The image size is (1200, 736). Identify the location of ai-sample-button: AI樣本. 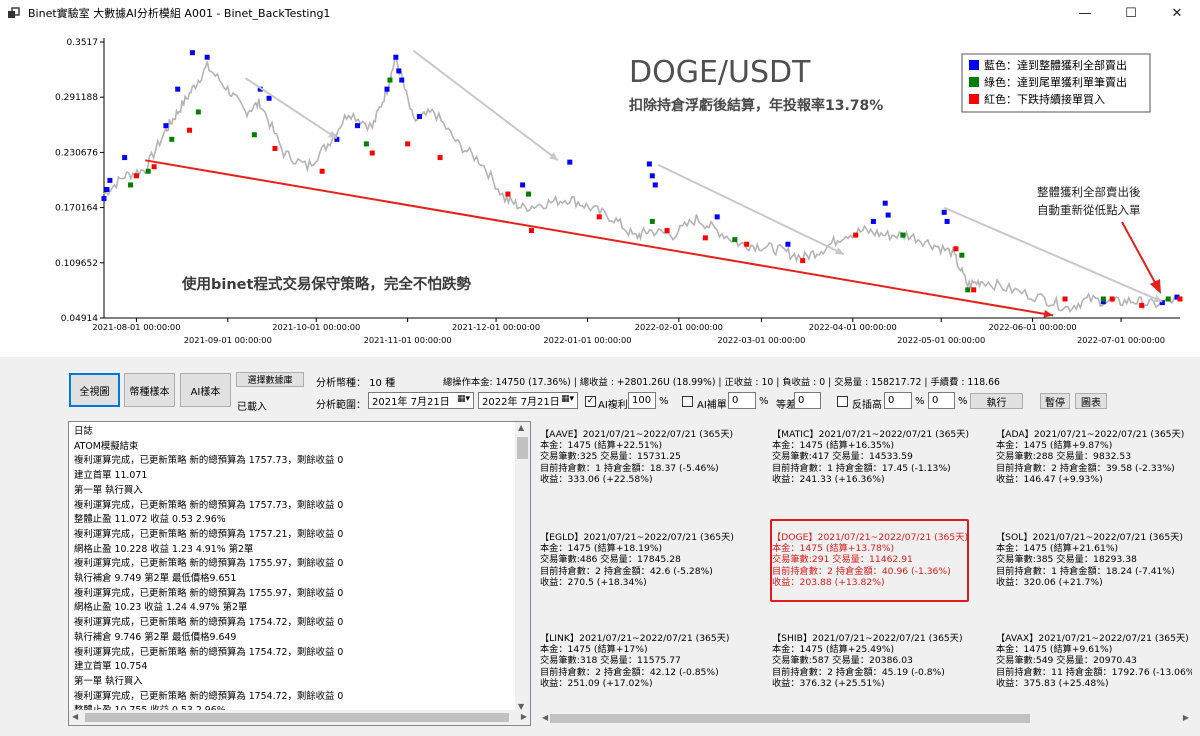
(205, 390).